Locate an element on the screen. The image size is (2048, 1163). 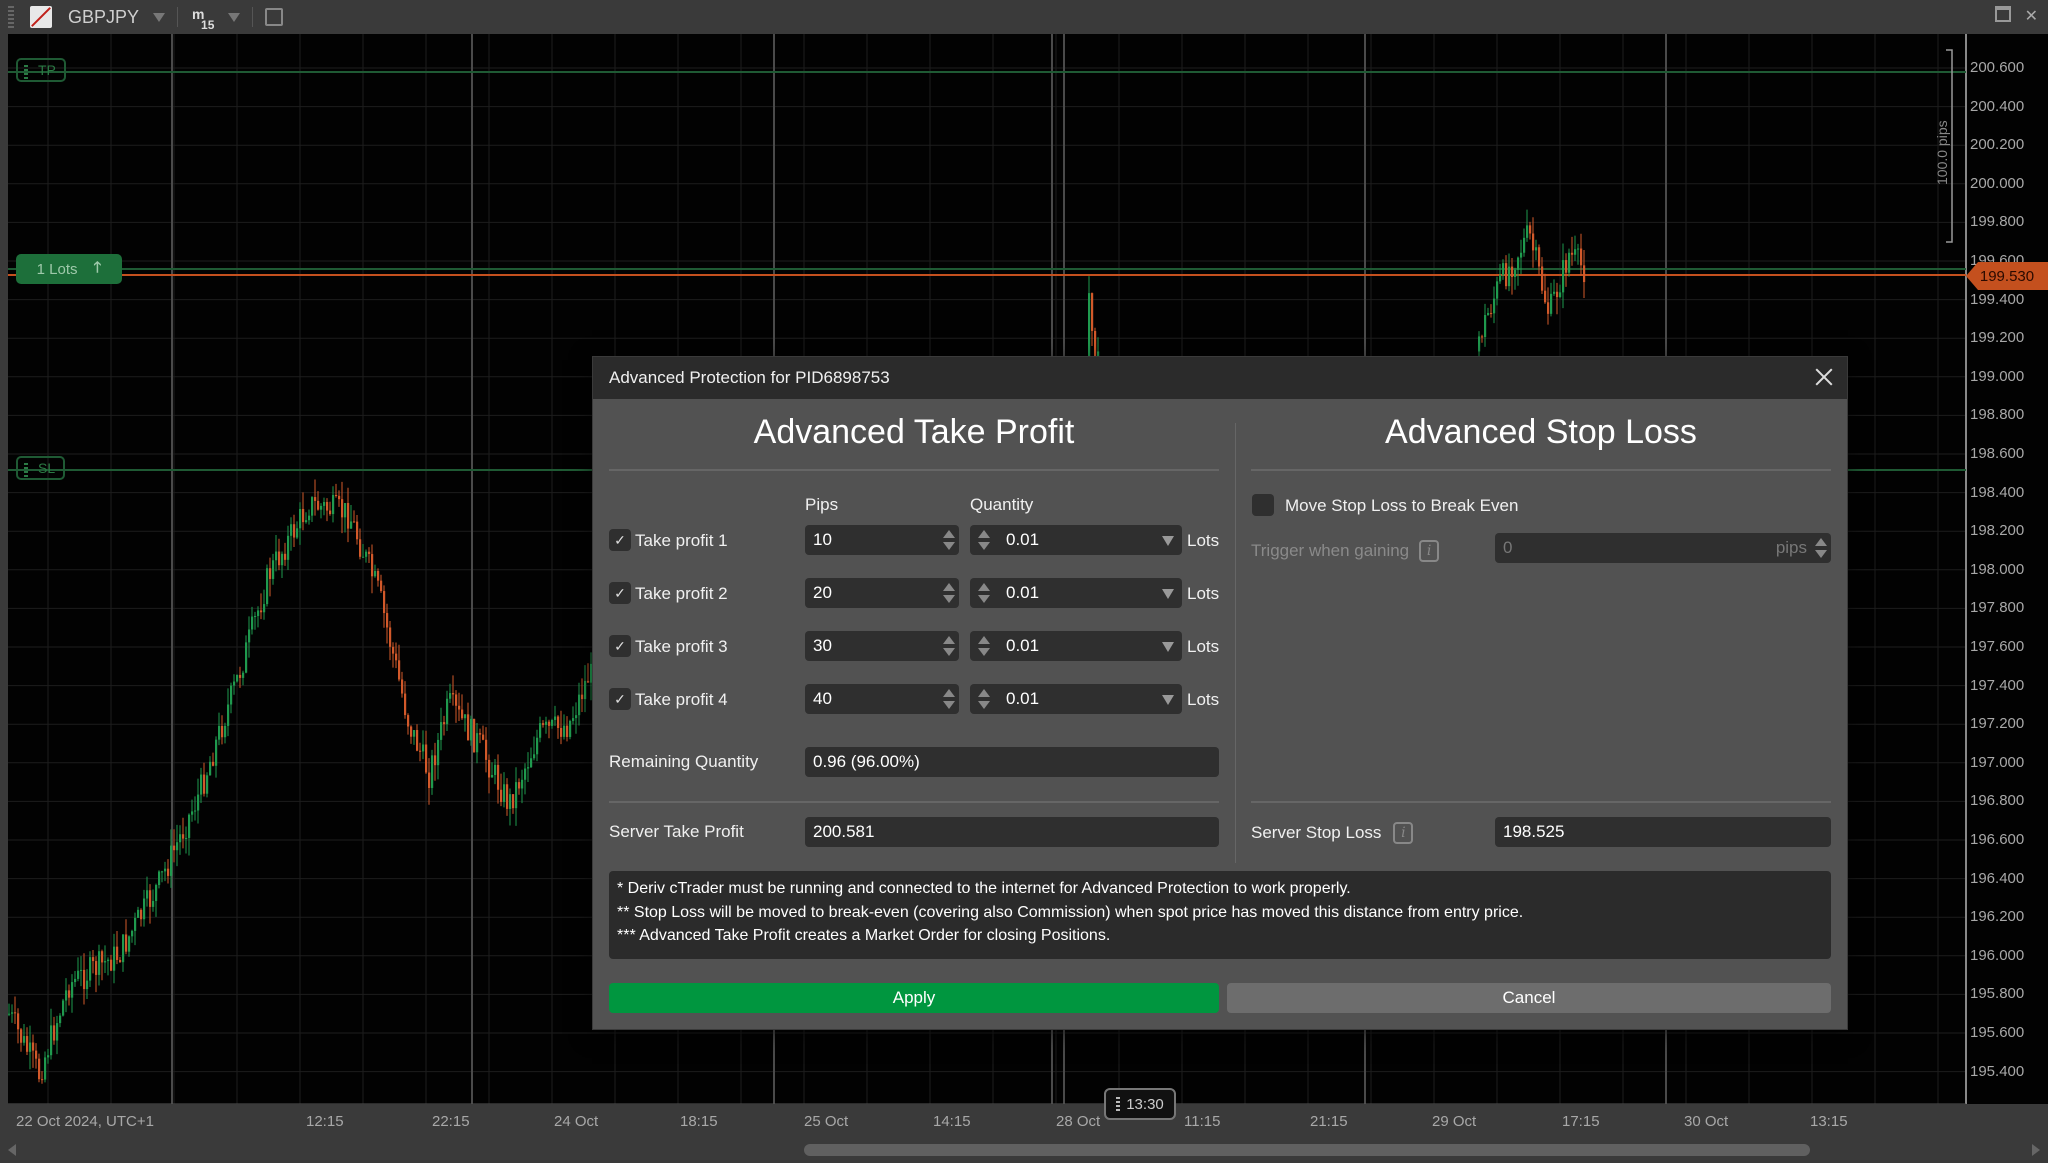
scroll-right-arrow-icon is located at coordinates (2036, 1150).